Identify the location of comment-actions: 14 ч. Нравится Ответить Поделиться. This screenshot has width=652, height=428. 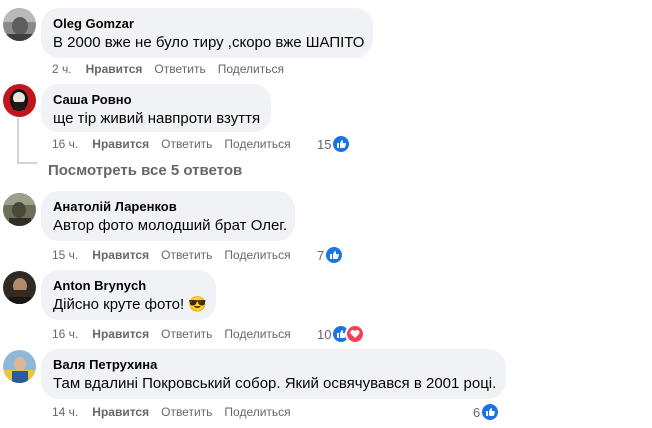
(177, 412).